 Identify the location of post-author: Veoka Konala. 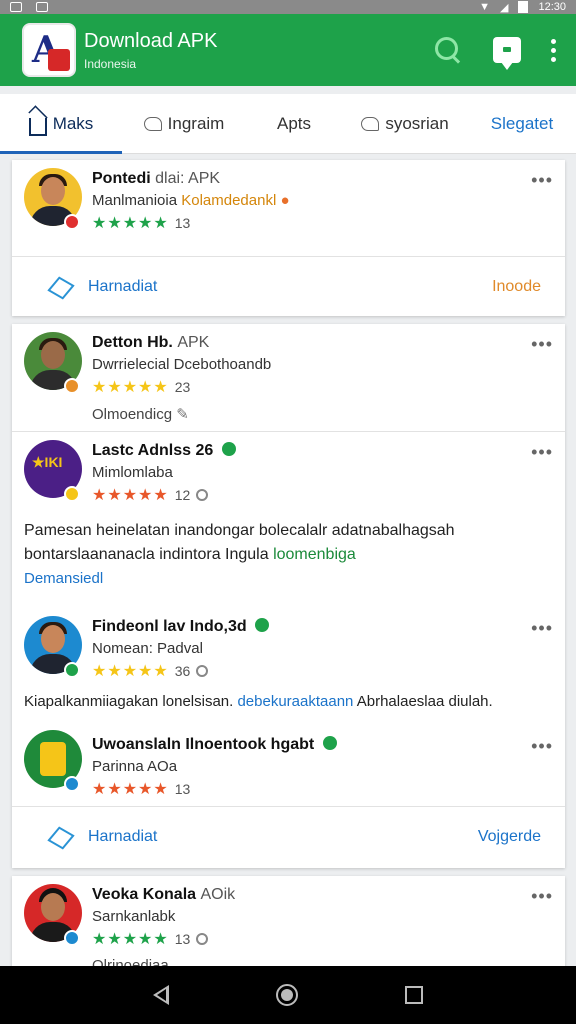
(144, 894).